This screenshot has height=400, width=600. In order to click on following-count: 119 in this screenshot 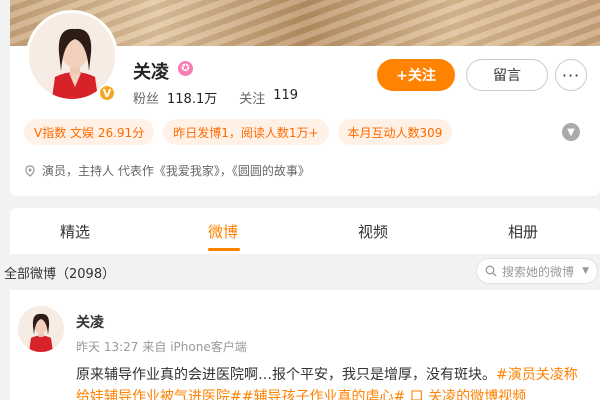, I will do `click(285, 97)`.